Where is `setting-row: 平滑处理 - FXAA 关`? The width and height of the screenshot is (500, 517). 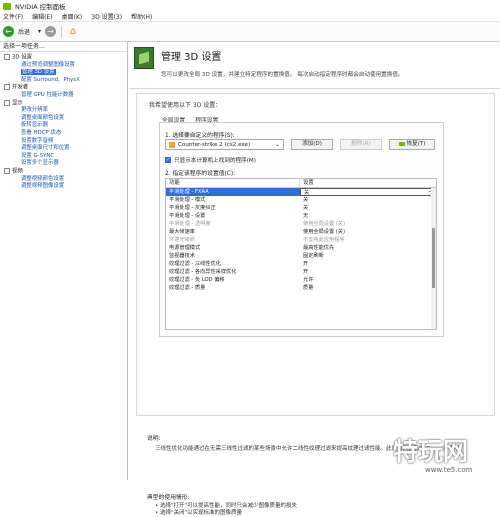 setting-row: 平滑处理 - FXAA 关 is located at coordinates (301, 191).